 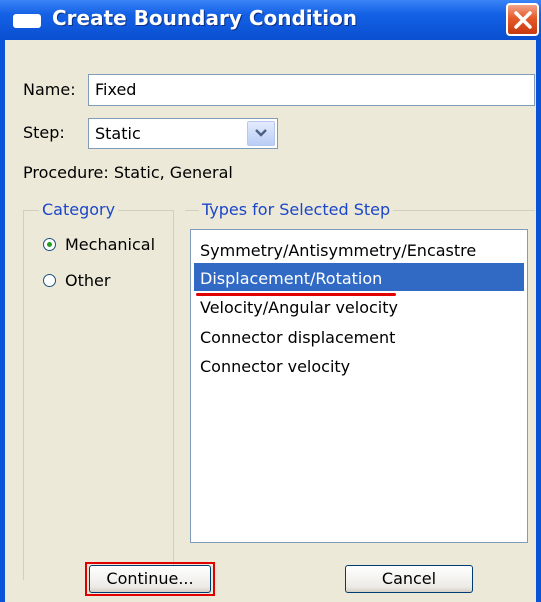 I want to click on red-underline-annotation, so click(x=296, y=294).